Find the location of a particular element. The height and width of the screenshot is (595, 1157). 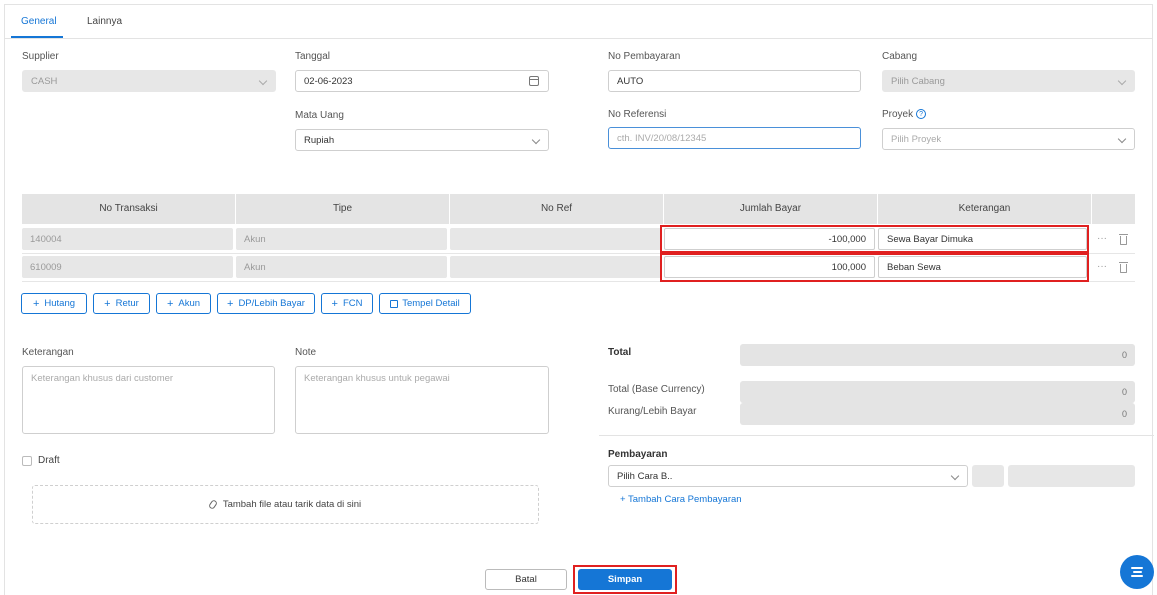

tambah-cara-pembayaran-link: + Tambah Cara Pembayaran is located at coordinates (681, 499).